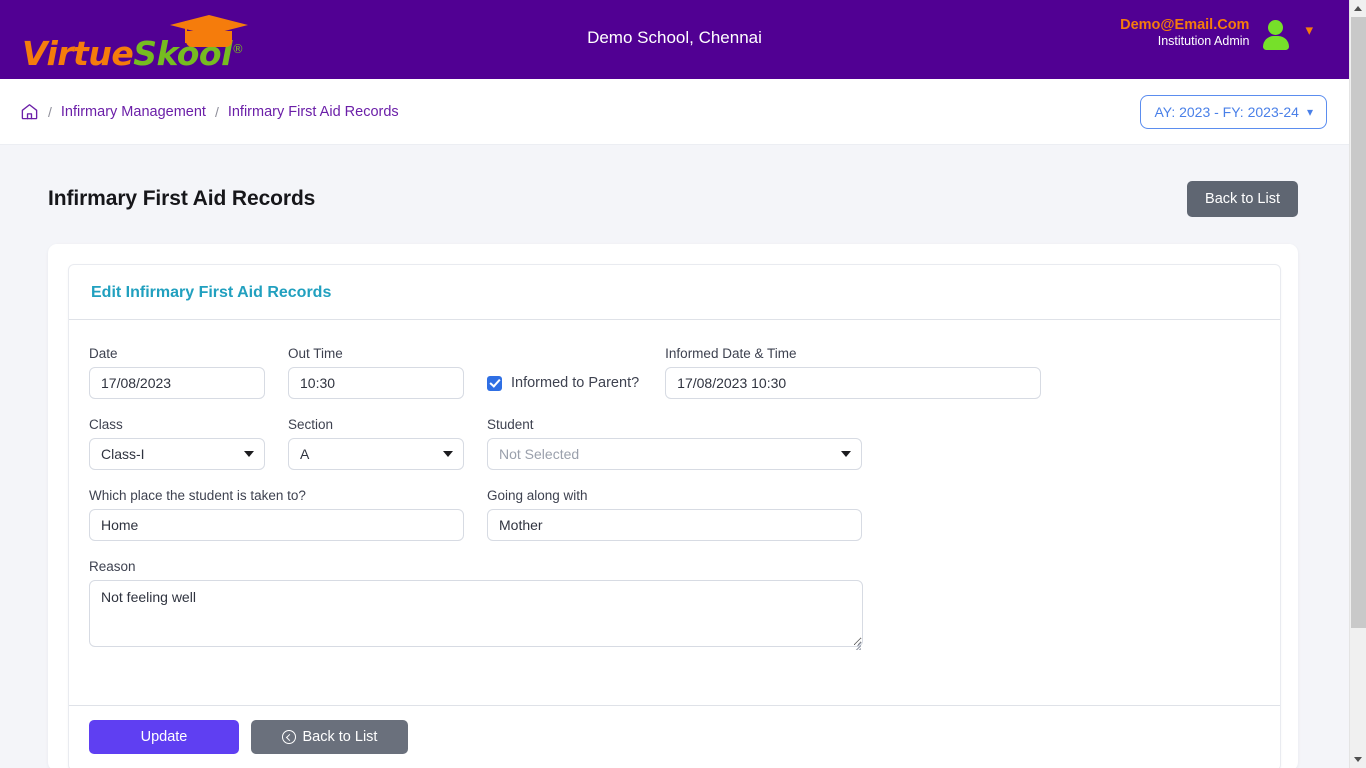 The width and height of the screenshot is (1366, 768). Describe the element at coordinates (1358, 8) in the screenshot. I see `scroll-up-arrow-icon` at that location.